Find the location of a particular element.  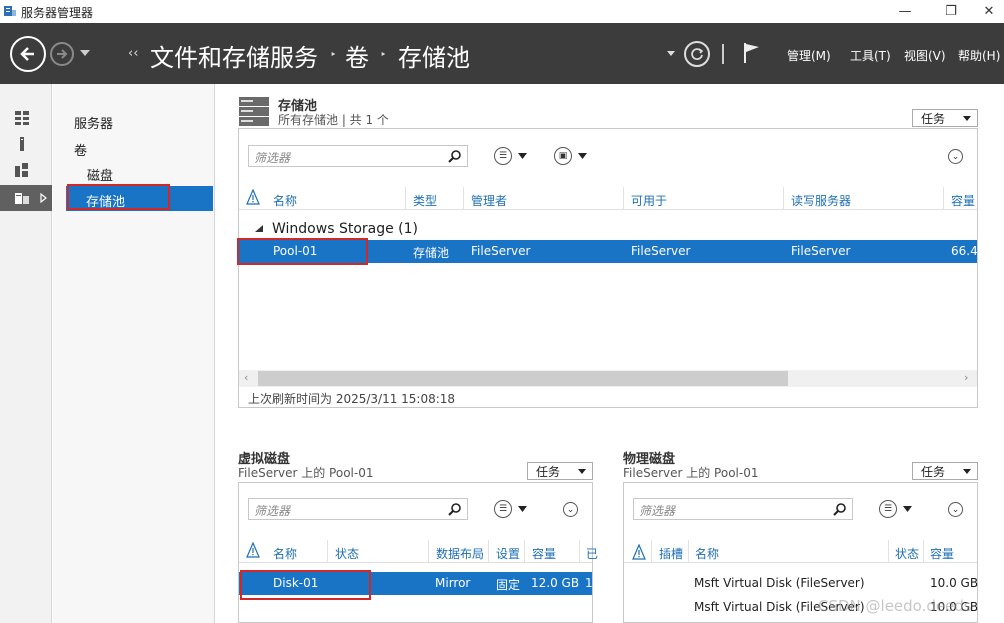

forward-button is located at coordinates (62, 54).